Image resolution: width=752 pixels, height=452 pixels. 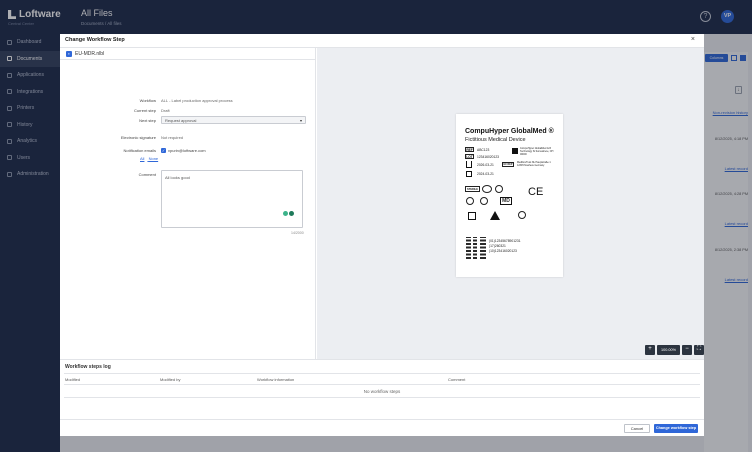 I want to click on label-product-subtitle: Fictitious Medical Device, so click(x=495, y=140).